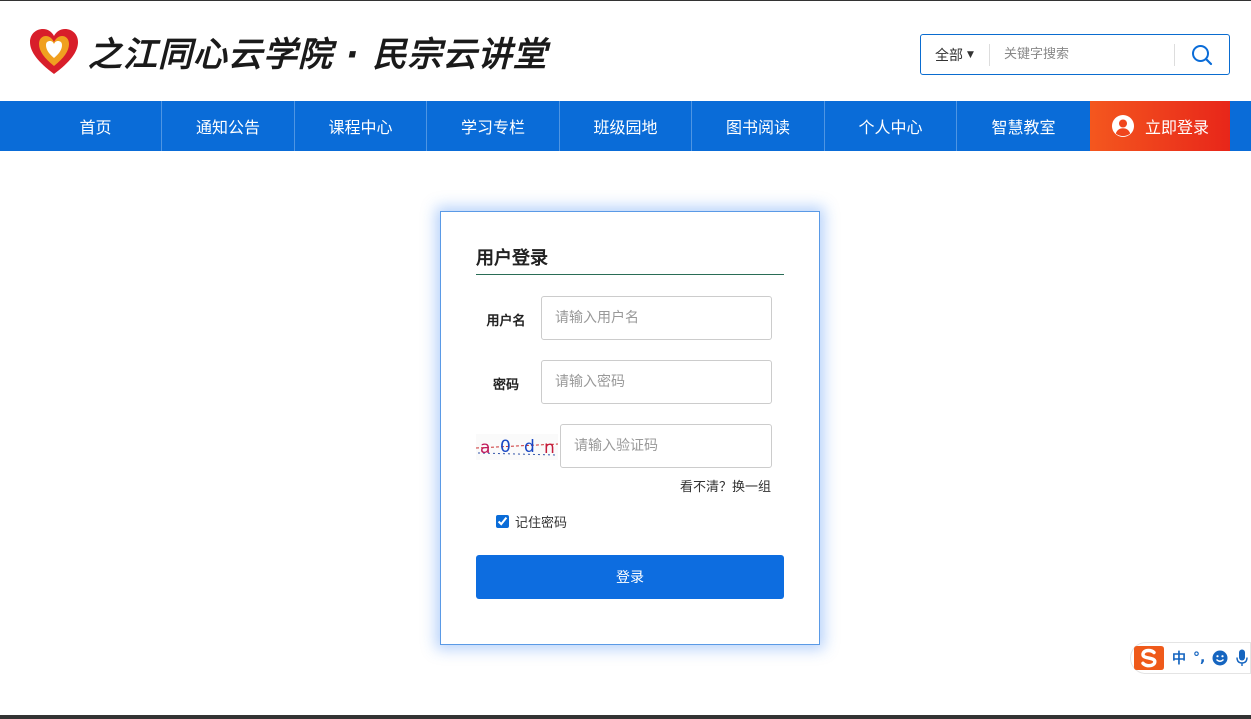 Image resolution: width=1251 pixels, height=719 pixels. What do you see at coordinates (512, 258) in the screenshot?
I see `login-title: 用户登录` at bounding box center [512, 258].